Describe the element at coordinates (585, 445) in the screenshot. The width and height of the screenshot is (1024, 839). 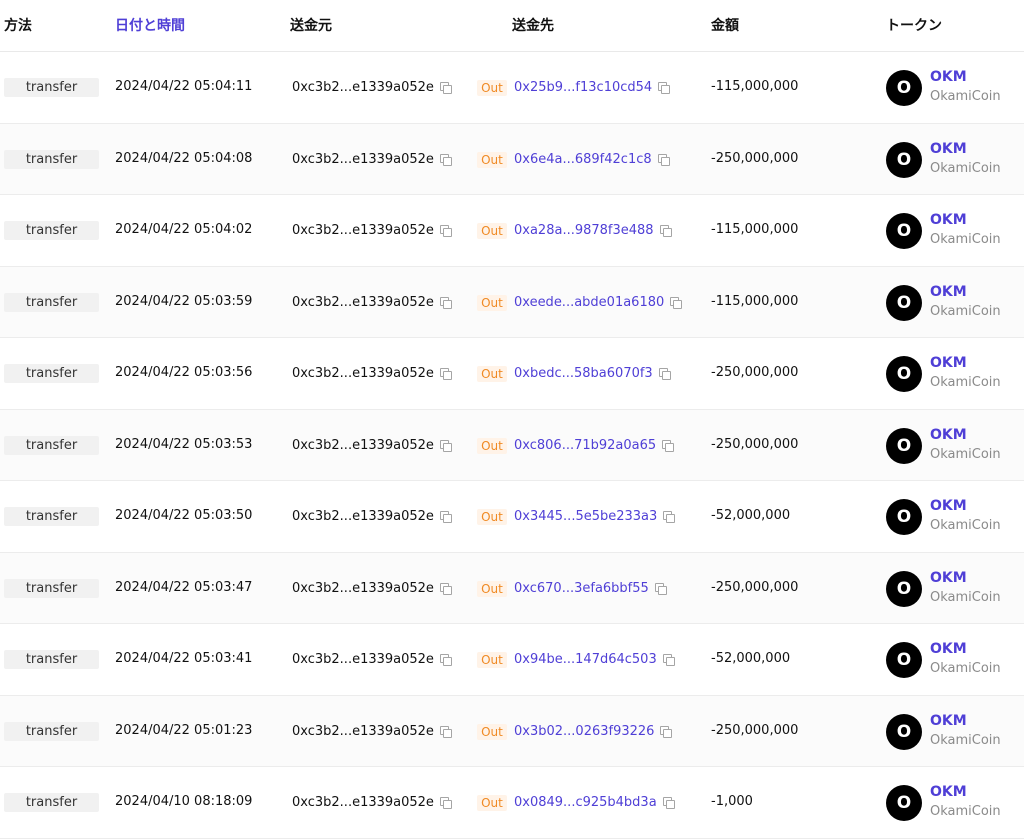
I see `to-address-link: 0xc806...71b92a0a65` at that location.